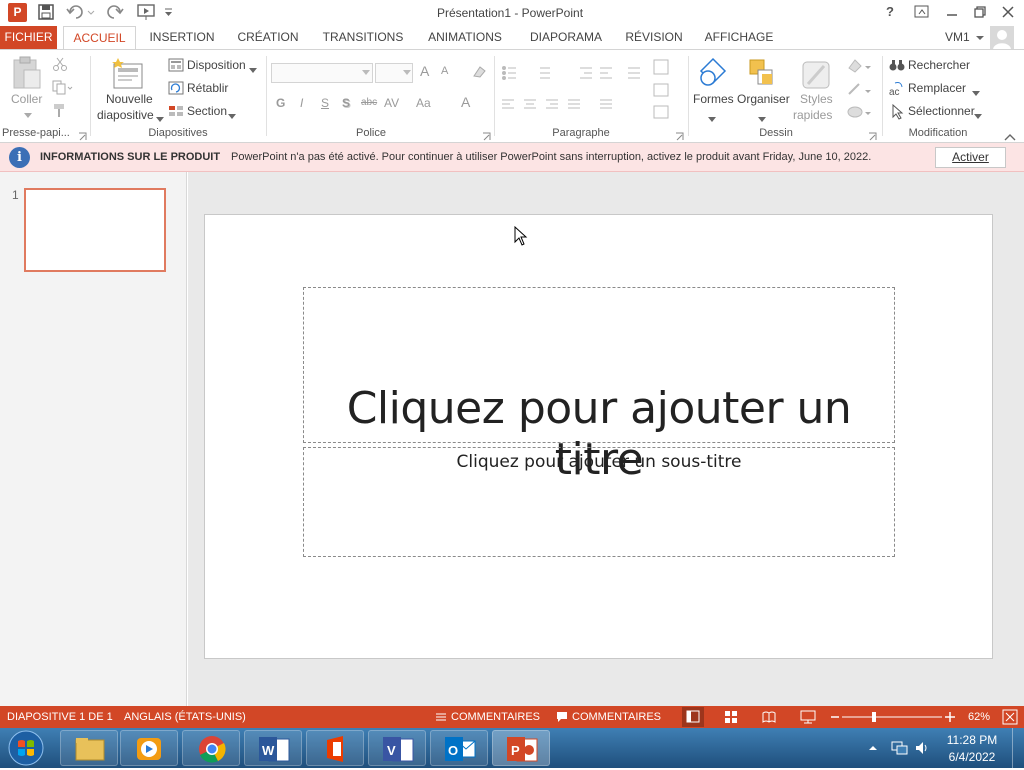  I want to click on font-size-box, so click(394, 73).